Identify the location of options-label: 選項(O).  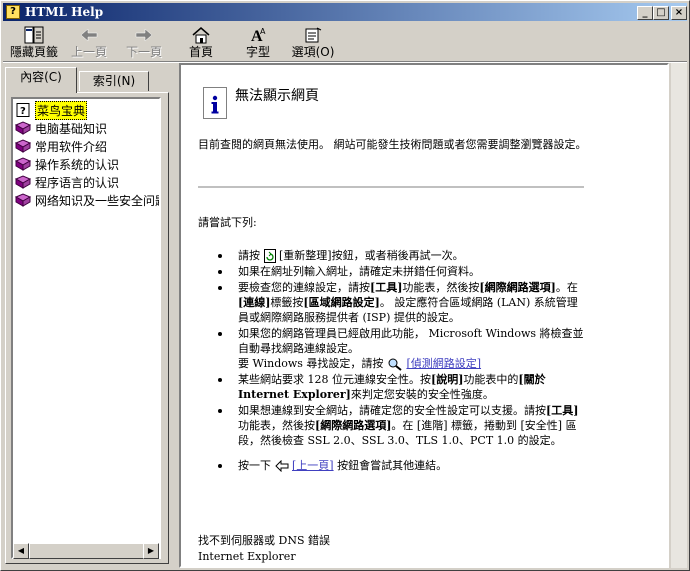
(313, 52).